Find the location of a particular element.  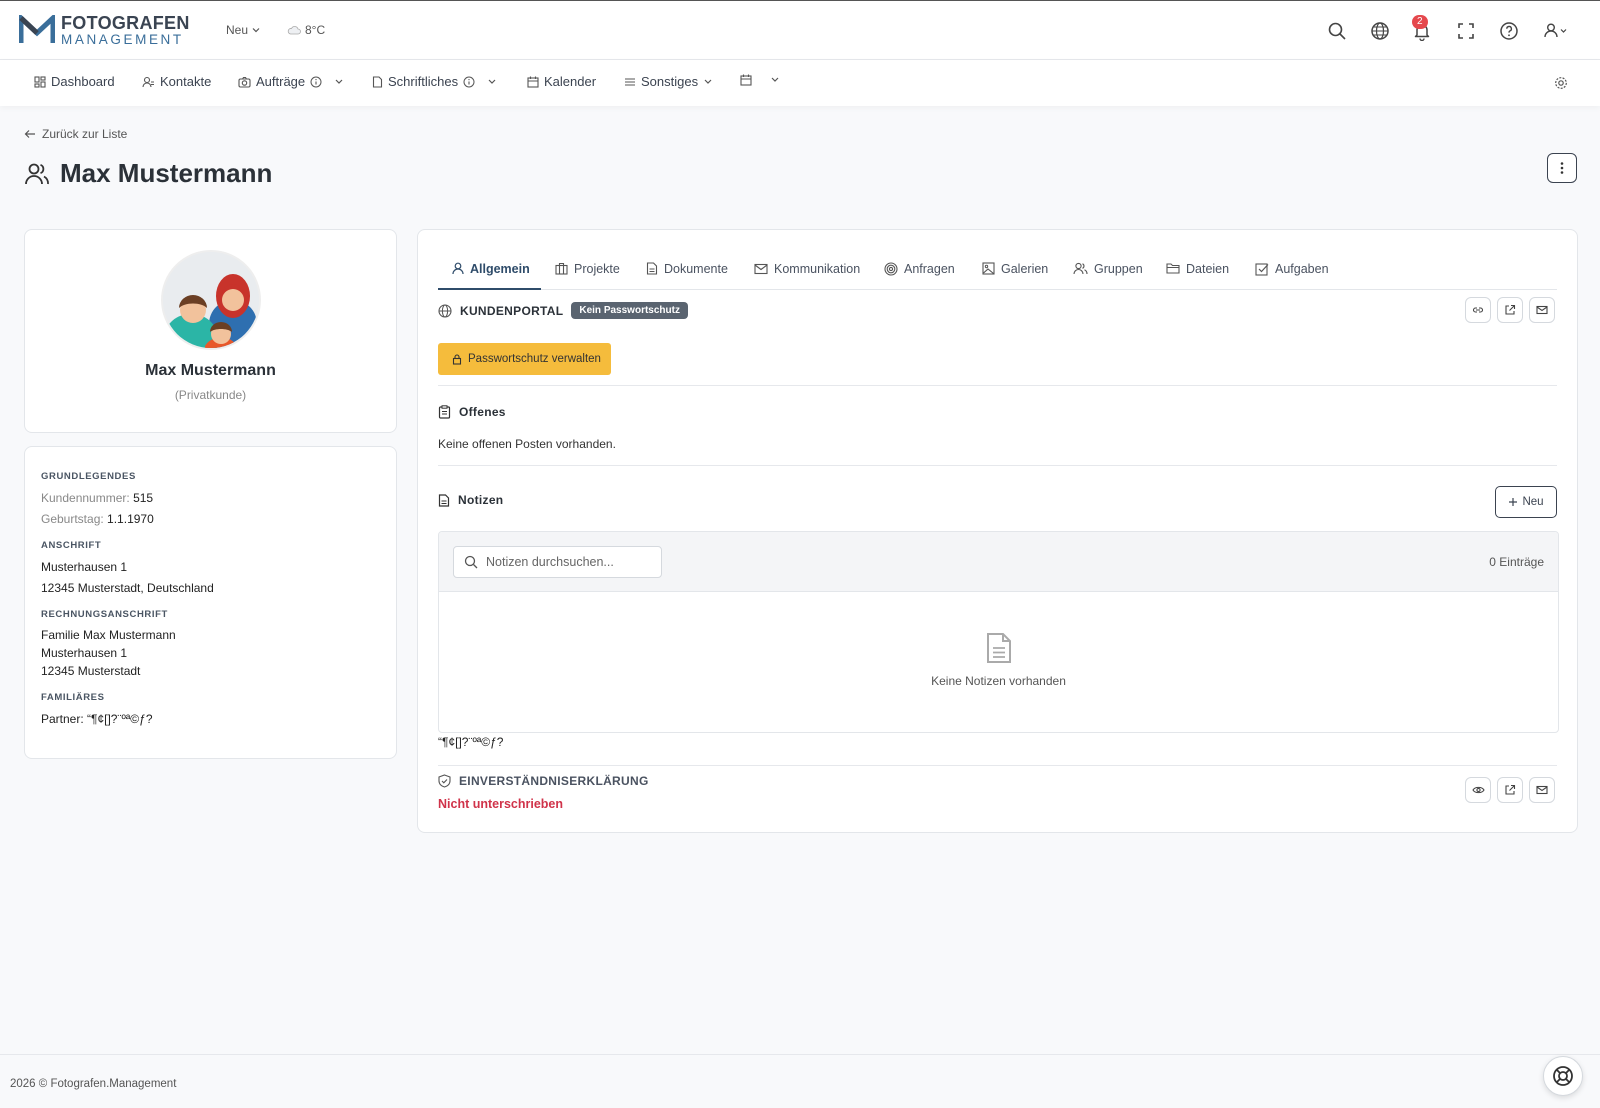

logo-subtitle: MANAGEMENT is located at coordinates (122, 39).